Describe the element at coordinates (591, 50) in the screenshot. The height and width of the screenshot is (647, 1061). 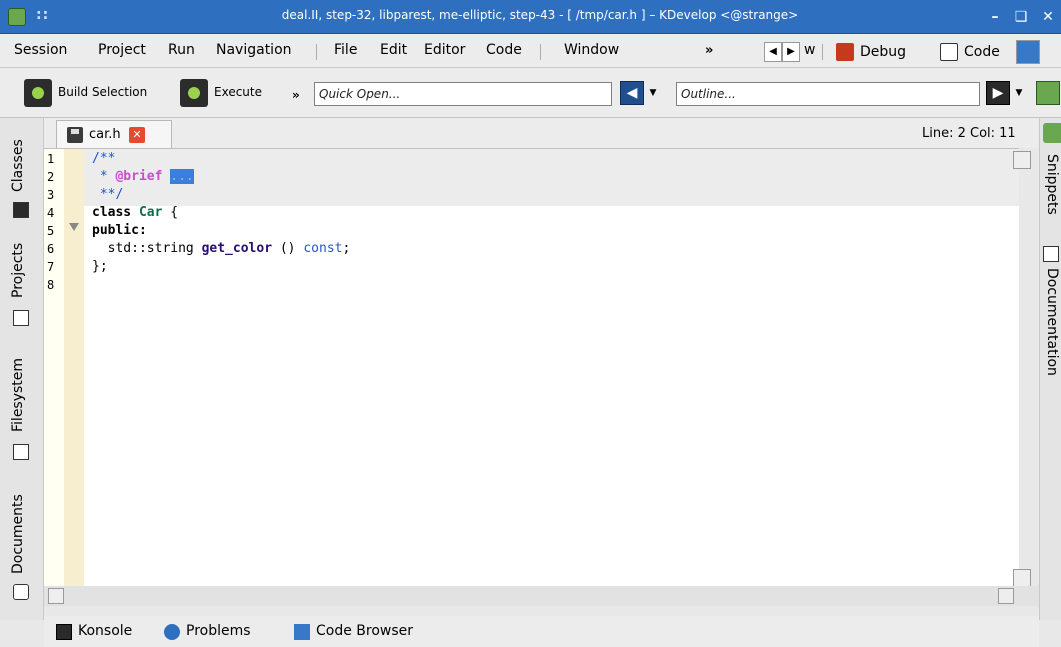
I see `menu-window: Window` at that location.